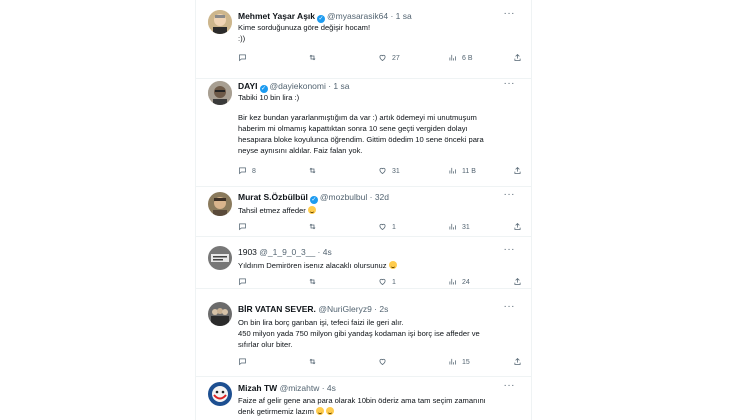  I want to click on tweet-header: Murat S.Özbülbül ✓ @mozbulbul · 32d, so click(313, 198).